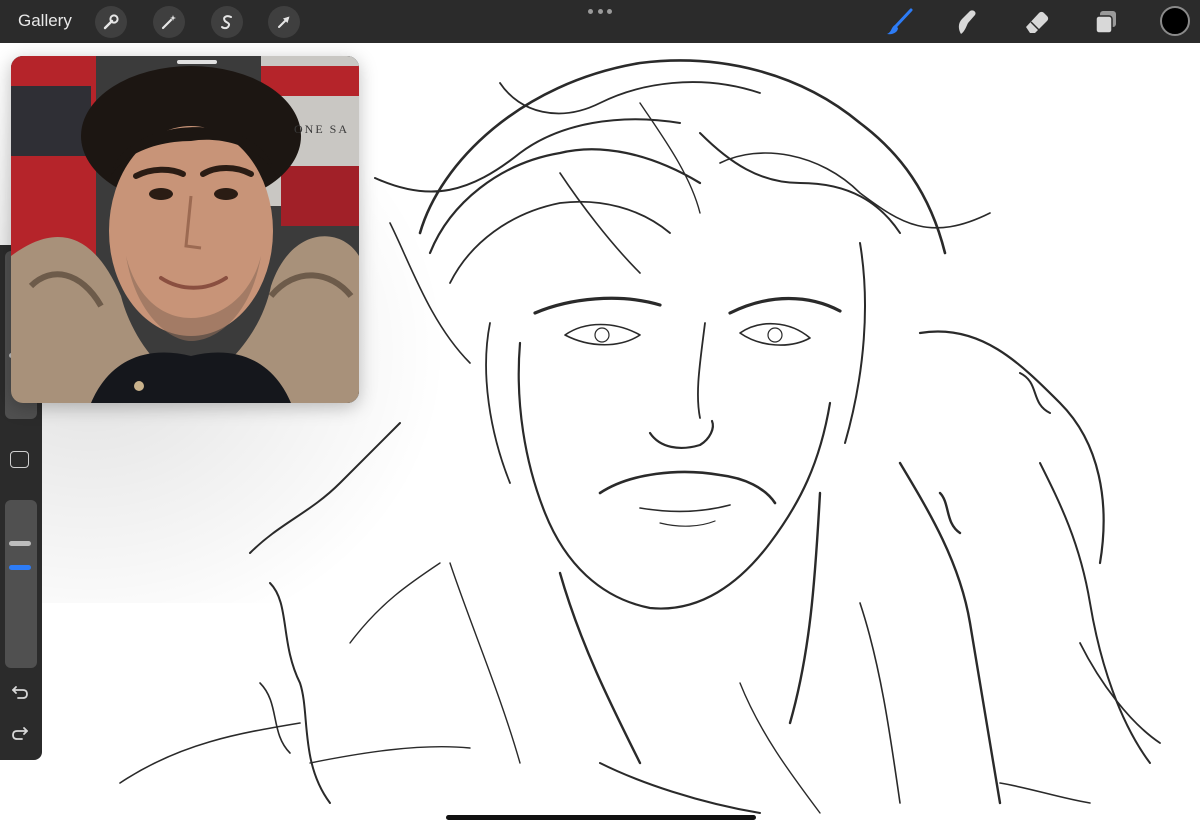 This screenshot has height=827, width=1200. I want to click on brush-icon, so click(900, 21).